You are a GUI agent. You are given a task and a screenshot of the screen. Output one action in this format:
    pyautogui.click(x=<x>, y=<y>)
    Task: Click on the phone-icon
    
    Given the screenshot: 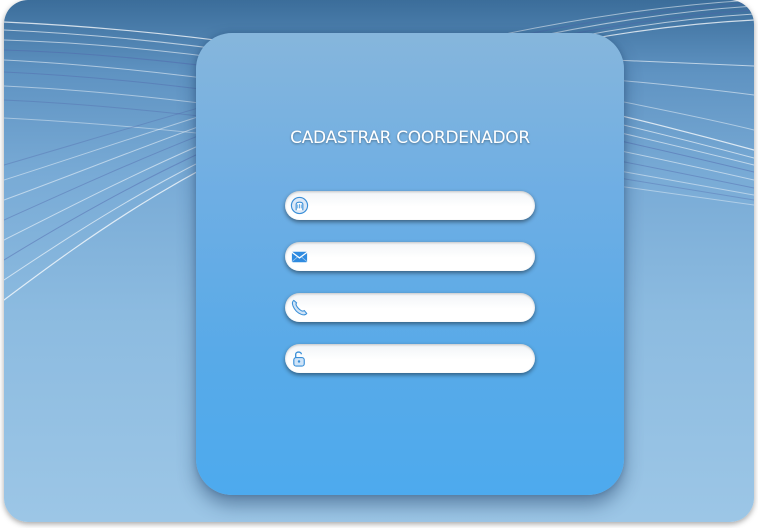 What is the action you would take?
    pyautogui.click(x=299, y=307)
    